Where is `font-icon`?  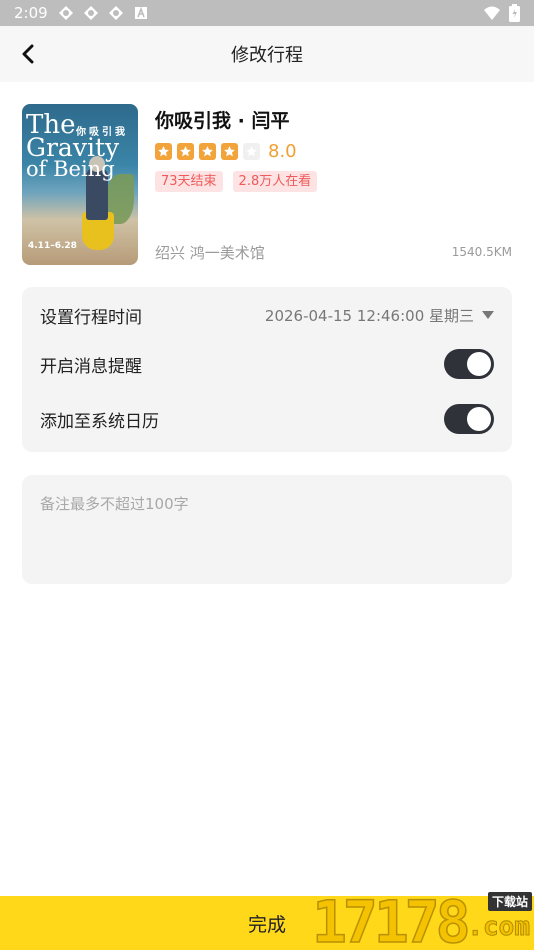 font-icon is located at coordinates (140, 12).